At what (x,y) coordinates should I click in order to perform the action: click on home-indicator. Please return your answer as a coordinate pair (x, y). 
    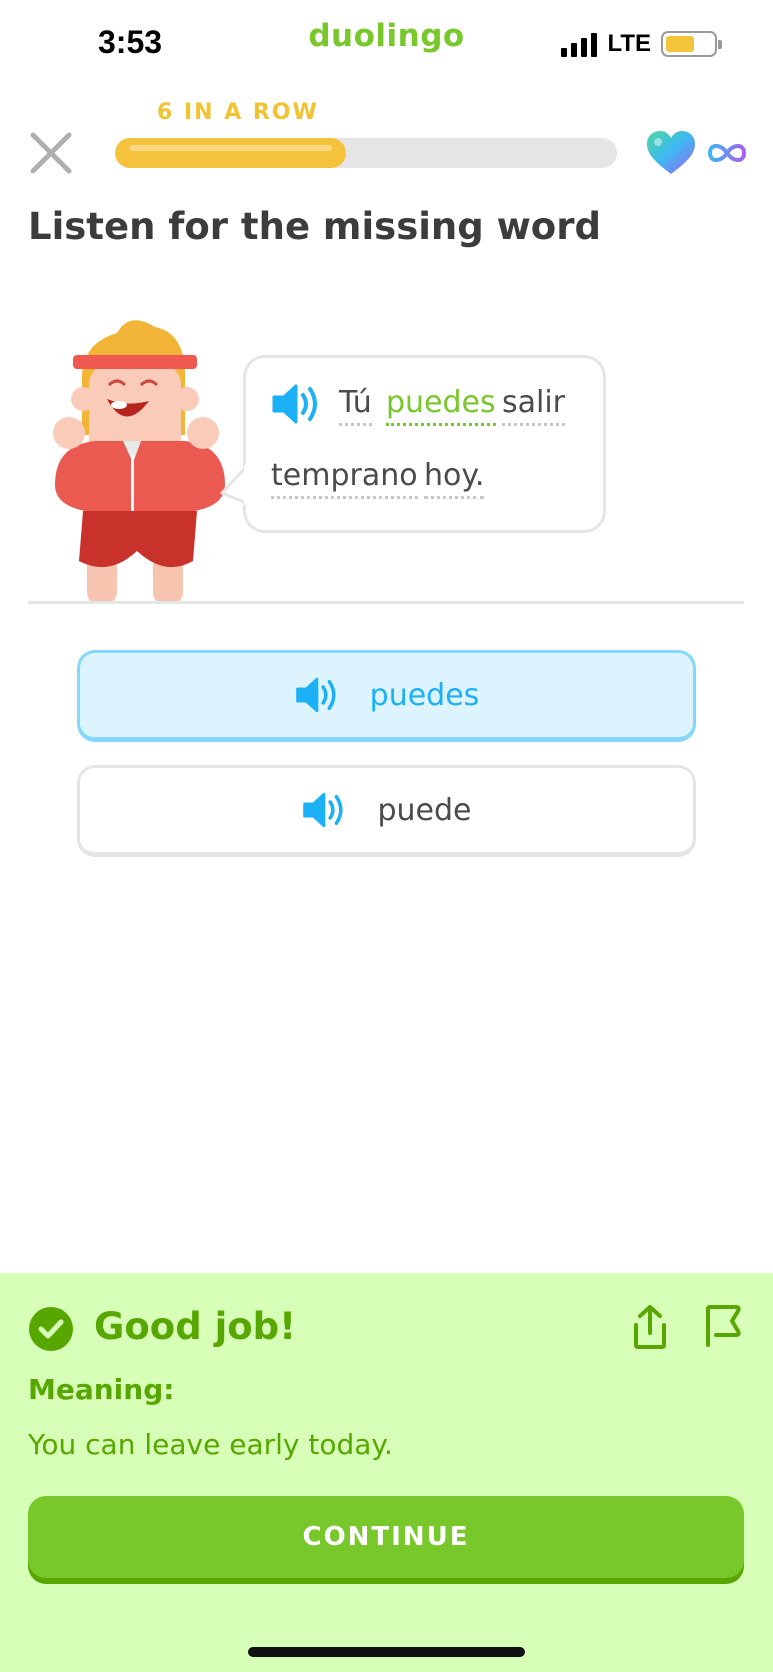
    Looking at the image, I should click on (386, 1652).